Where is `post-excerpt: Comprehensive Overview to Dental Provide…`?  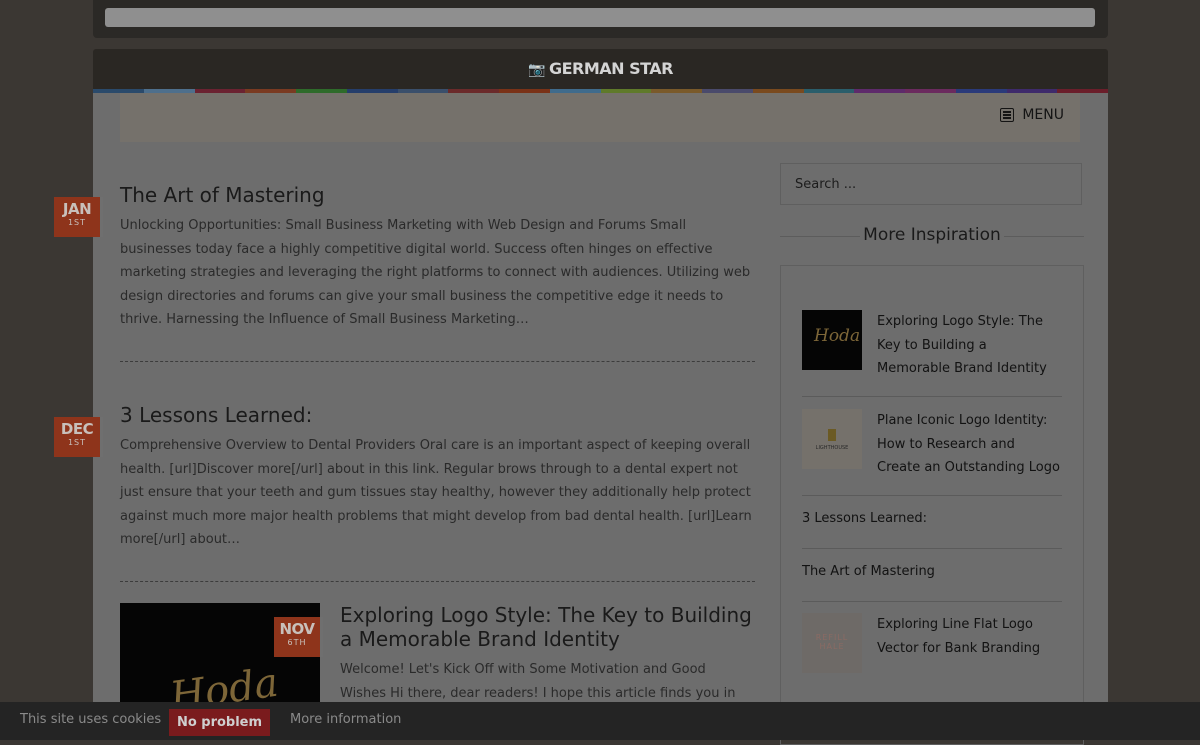
post-excerpt: Comprehensive Overview to Dental Provide… is located at coordinates (436, 492).